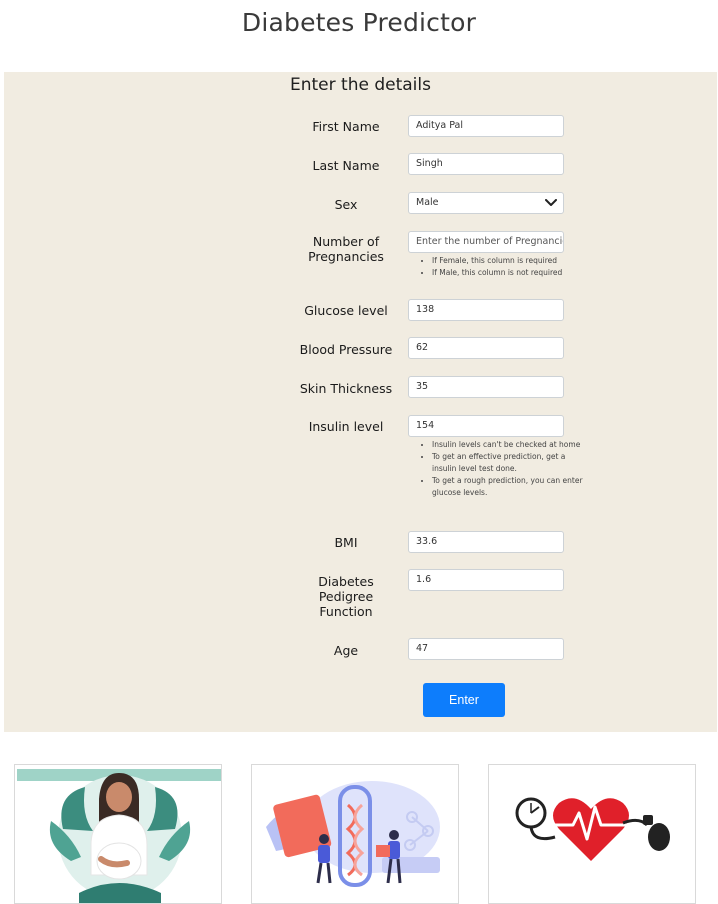 The width and height of the screenshot is (718, 904). What do you see at coordinates (346, 126) in the screenshot?
I see `first-name-label: First Name` at bounding box center [346, 126].